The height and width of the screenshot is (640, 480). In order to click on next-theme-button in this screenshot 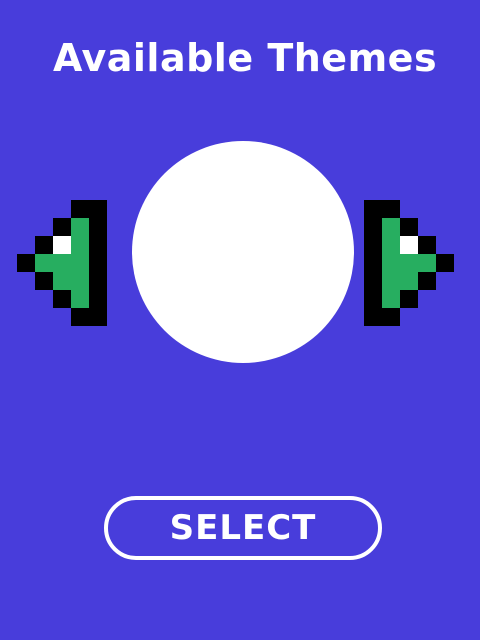, I will do `click(409, 263)`.